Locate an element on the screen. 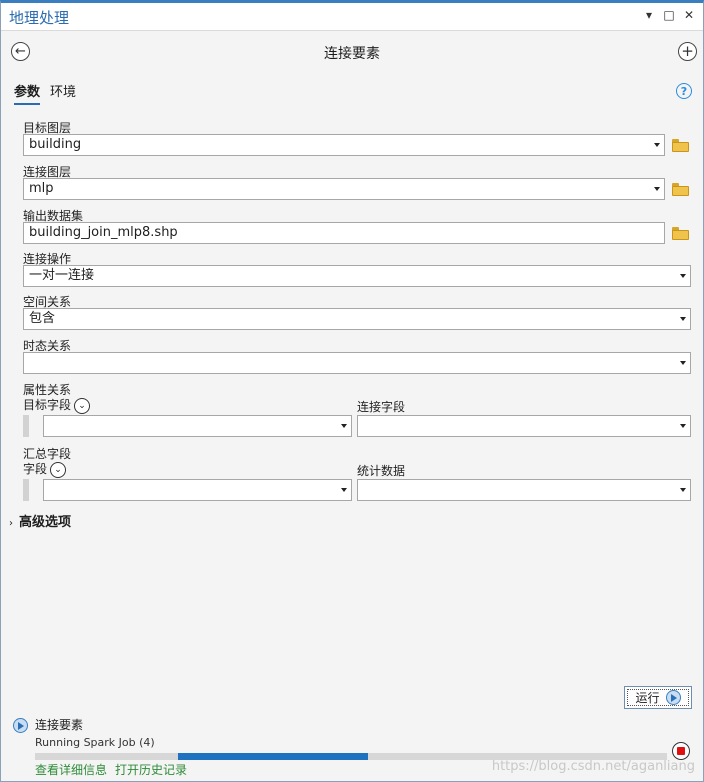 The height and width of the screenshot is (782, 704). target-field-label: 目标字段 is located at coordinates (47, 405).